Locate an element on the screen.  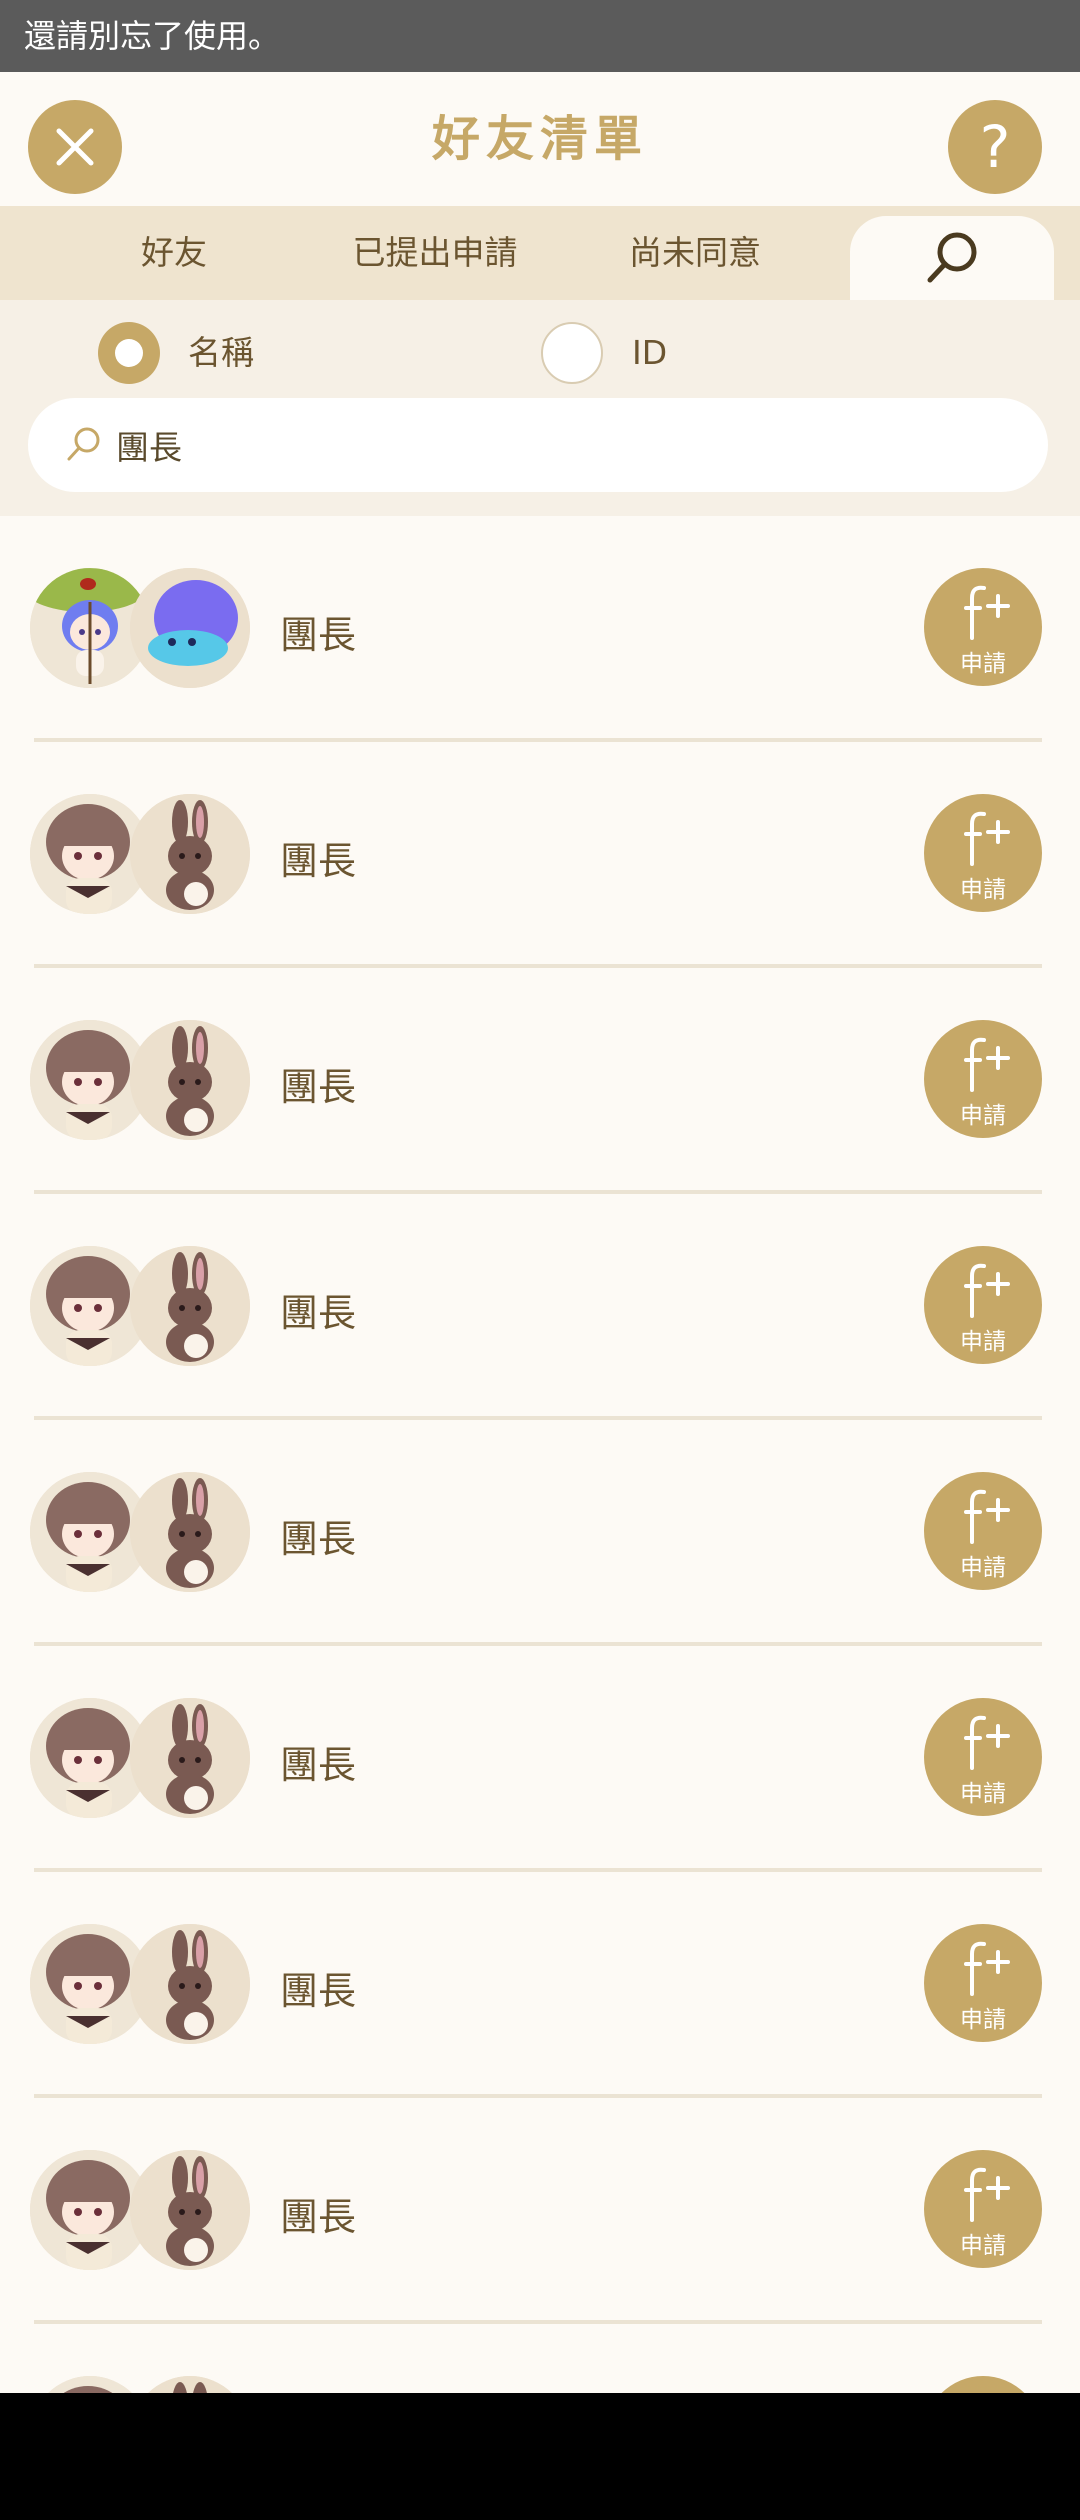
radio-id-label: ID is located at coordinates (649, 353).